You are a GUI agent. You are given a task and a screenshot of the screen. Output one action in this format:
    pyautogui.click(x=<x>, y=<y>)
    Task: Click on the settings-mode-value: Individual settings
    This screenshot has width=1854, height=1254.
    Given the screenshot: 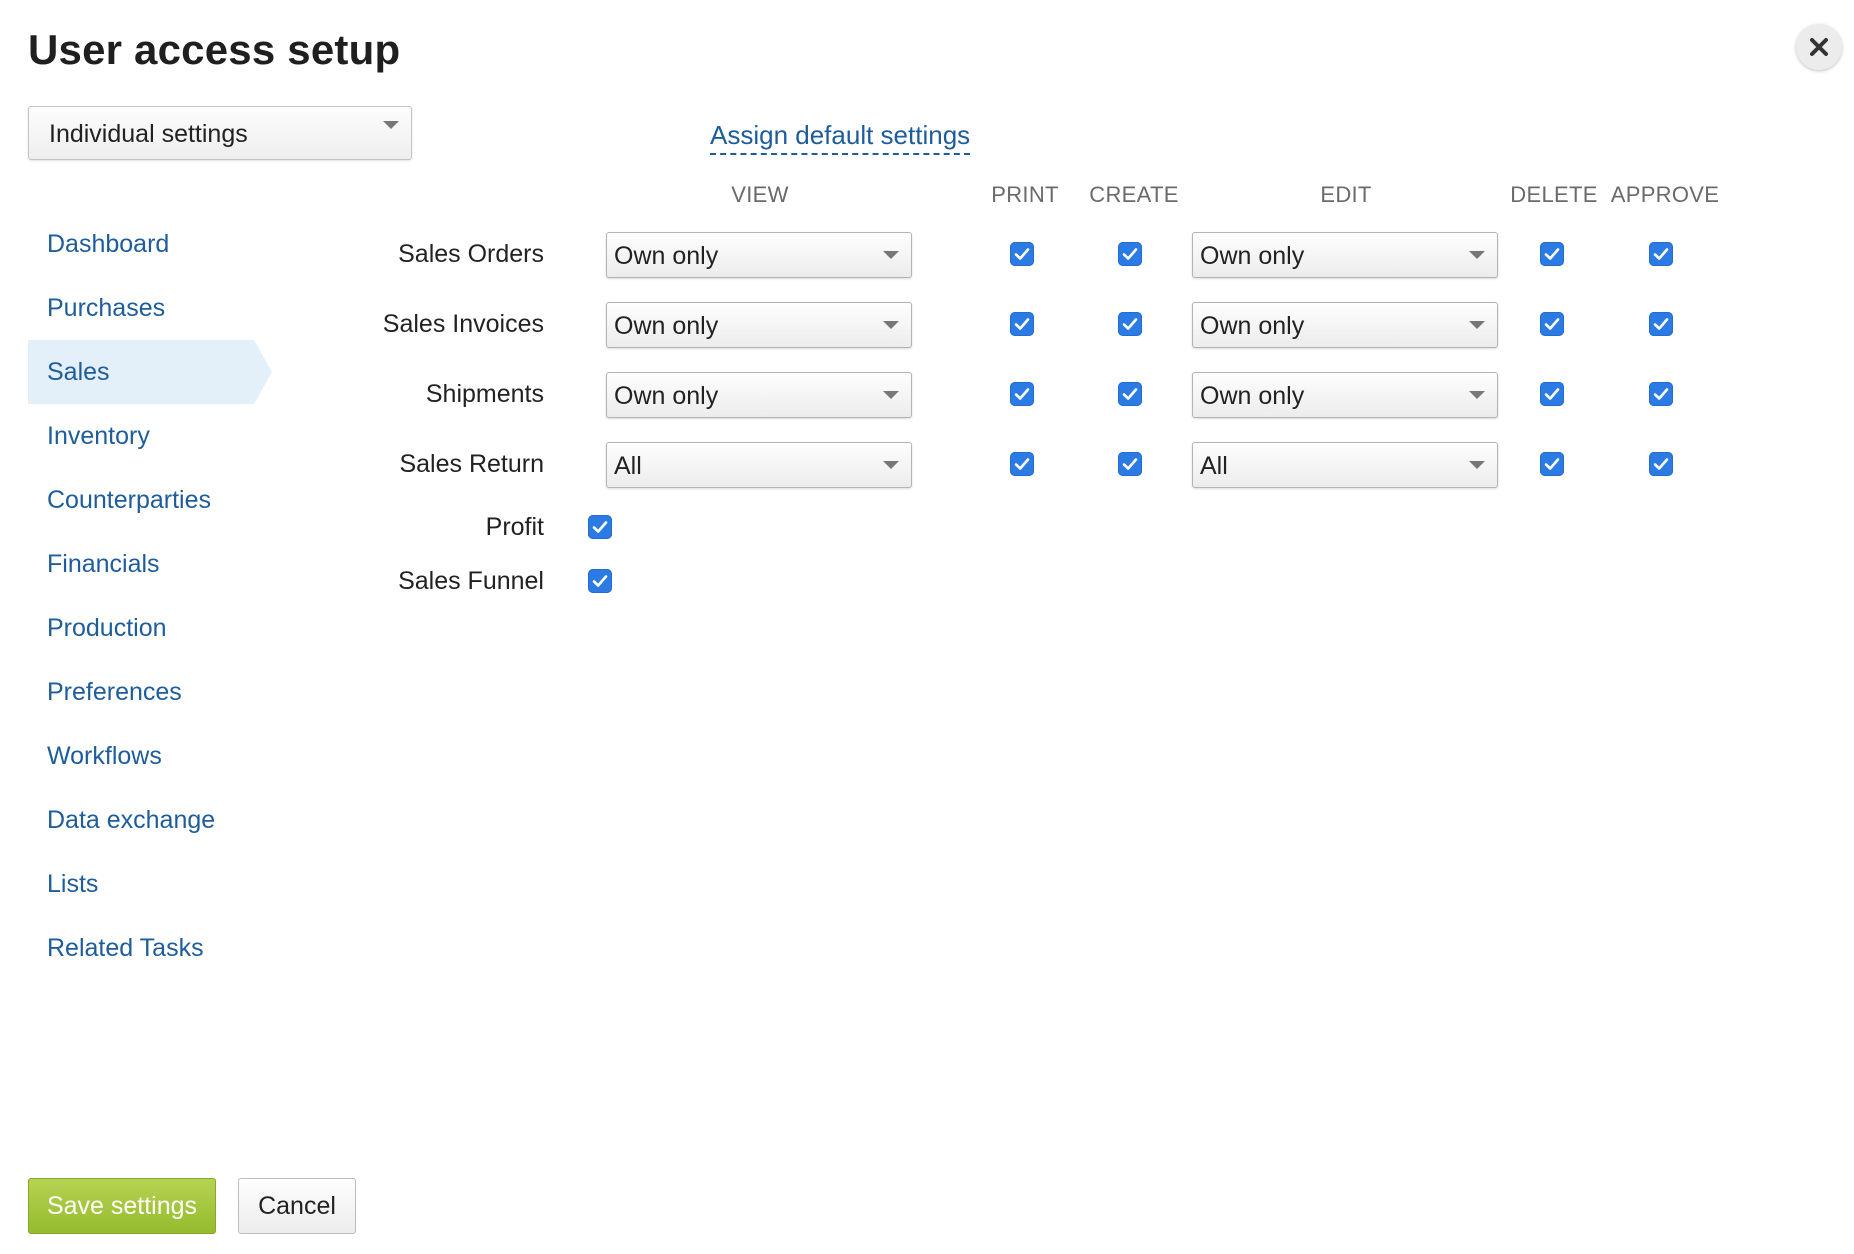 What is the action you would take?
    pyautogui.click(x=148, y=134)
    